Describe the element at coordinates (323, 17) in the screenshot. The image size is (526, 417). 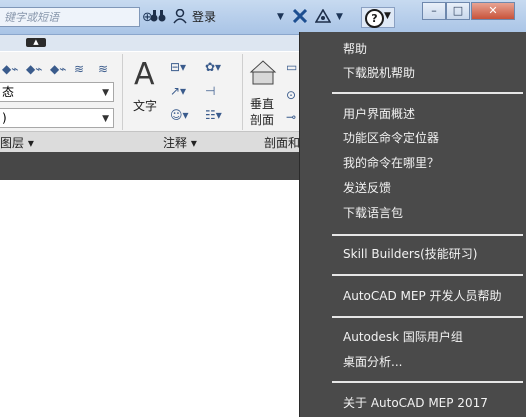
I see `a360-triangle-icon` at that location.